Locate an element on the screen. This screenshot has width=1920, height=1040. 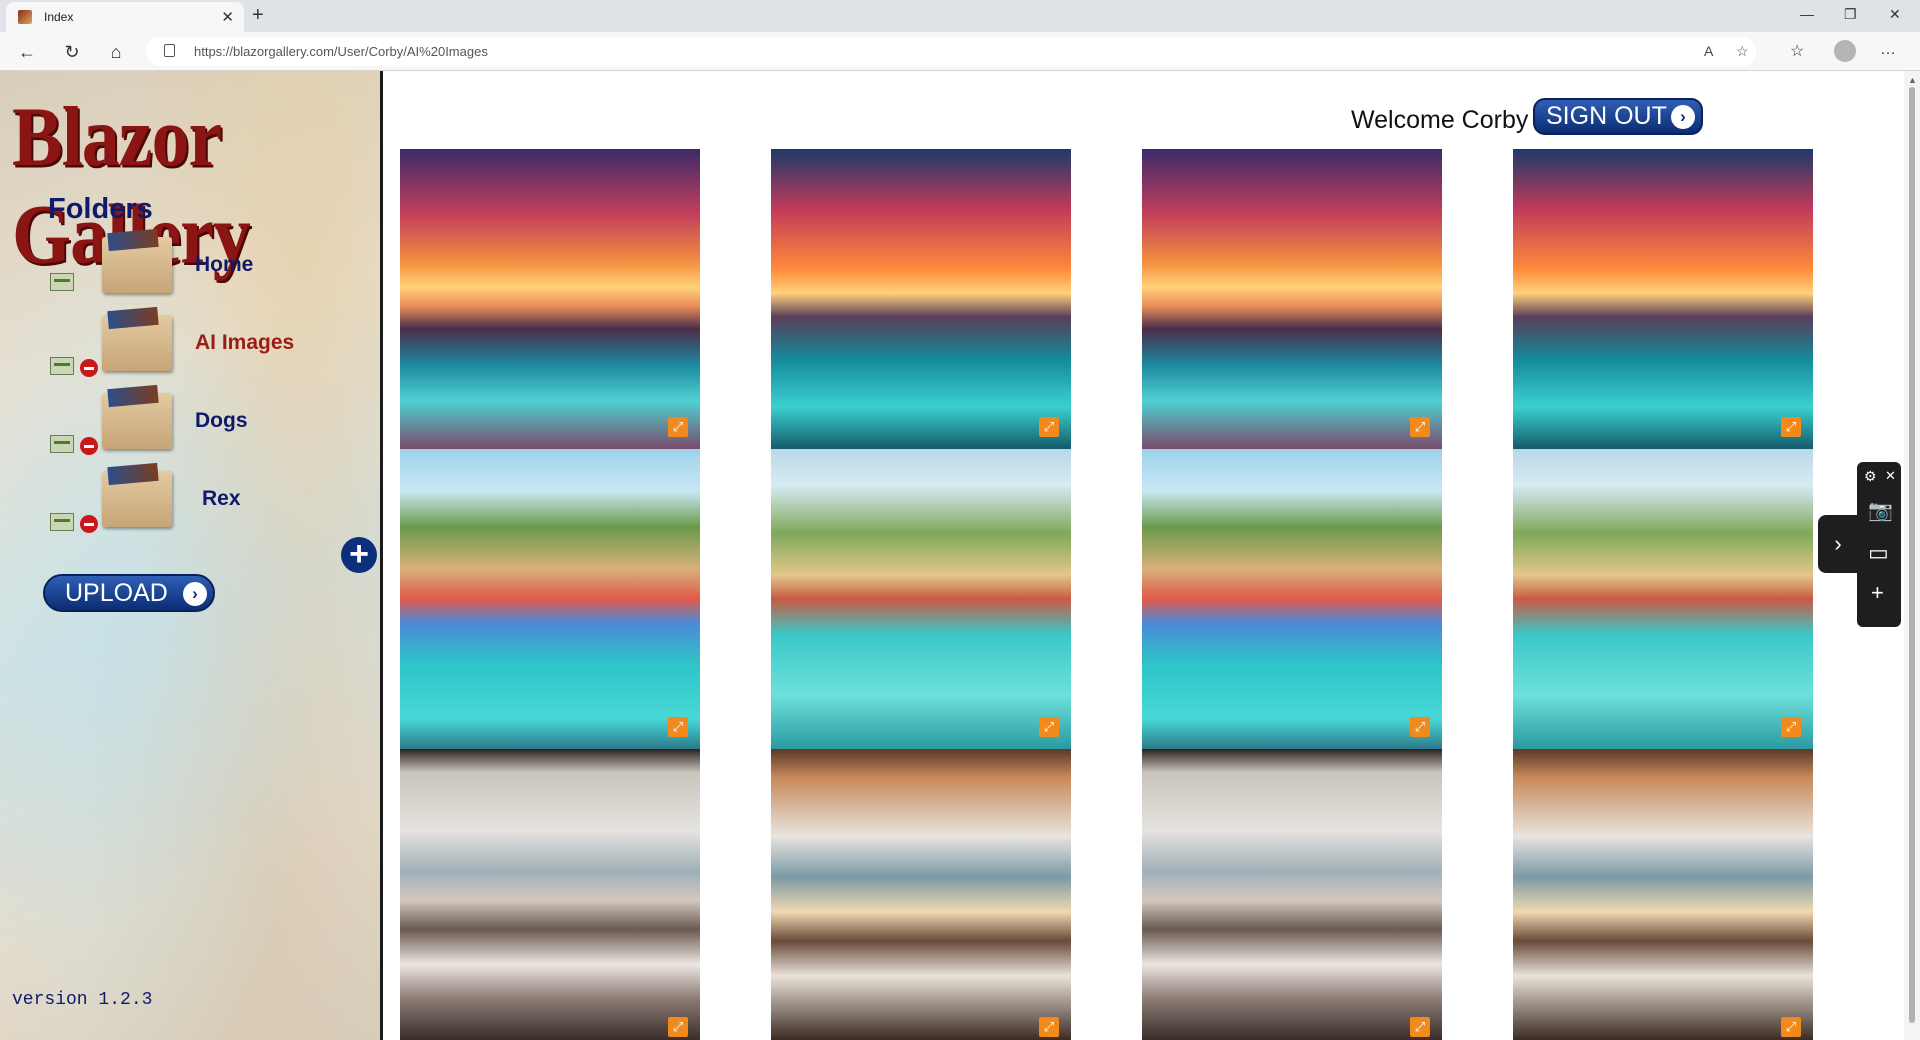
restaurant-window-image: ⤢ is located at coordinates (550, 894).